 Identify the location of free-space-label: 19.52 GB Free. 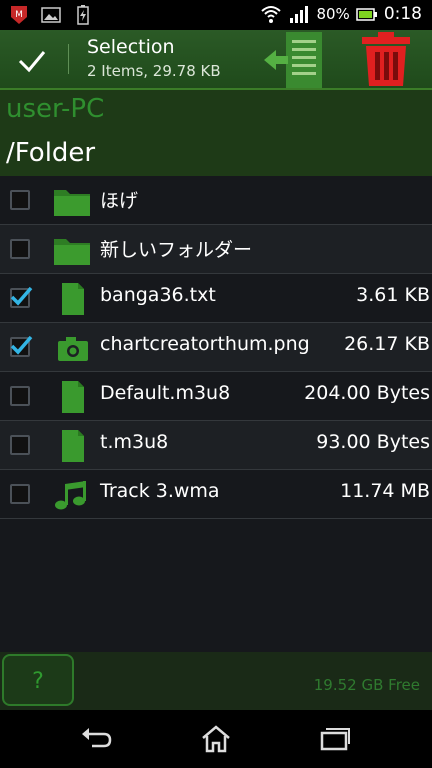
(366, 685).